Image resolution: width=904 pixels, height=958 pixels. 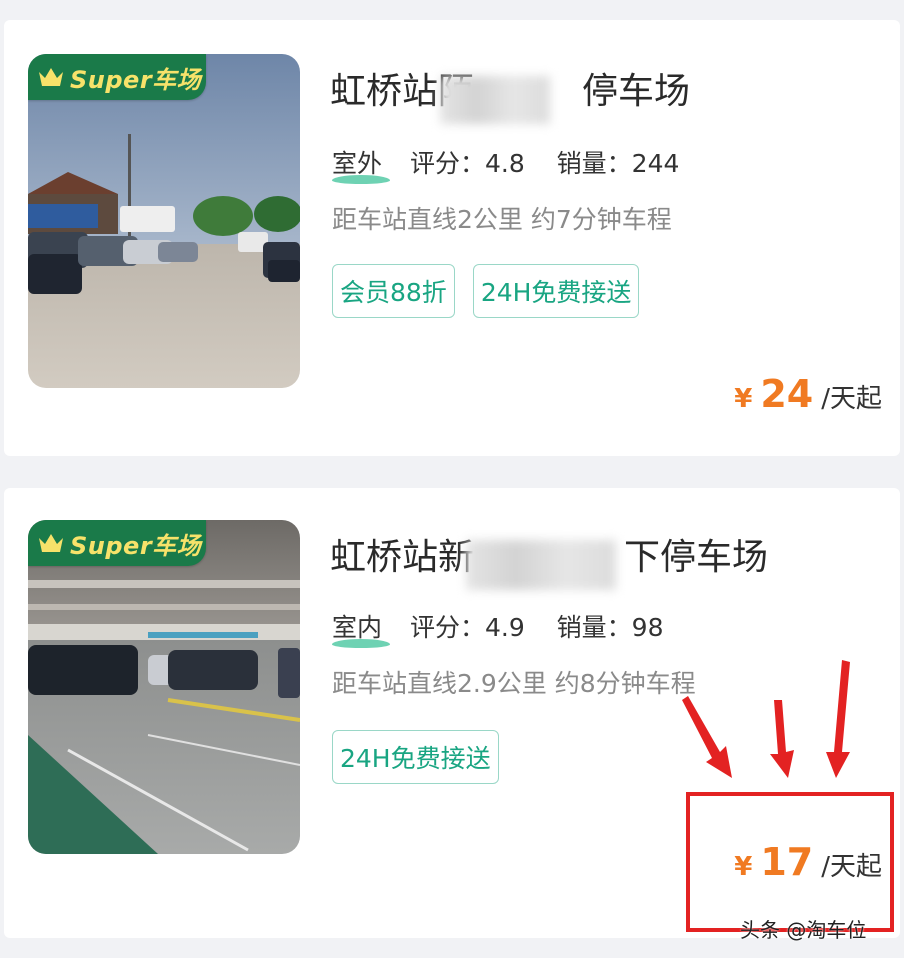 I want to click on lot-meta-row: 室内 评分：4.9 销量：98, so click(x=498, y=628).